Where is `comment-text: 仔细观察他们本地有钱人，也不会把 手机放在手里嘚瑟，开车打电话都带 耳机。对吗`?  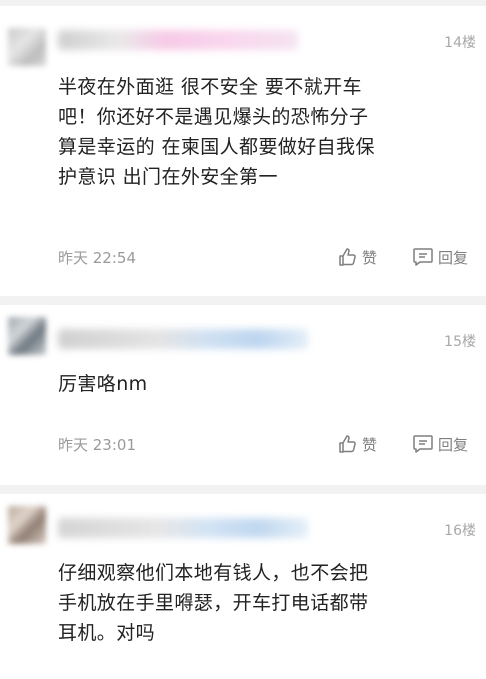 comment-text: 仔细观察他们本地有钱人，也不会把 手机放在手里嘚瑟，开车打电话都带 耳机。对吗 is located at coordinates (263, 603).